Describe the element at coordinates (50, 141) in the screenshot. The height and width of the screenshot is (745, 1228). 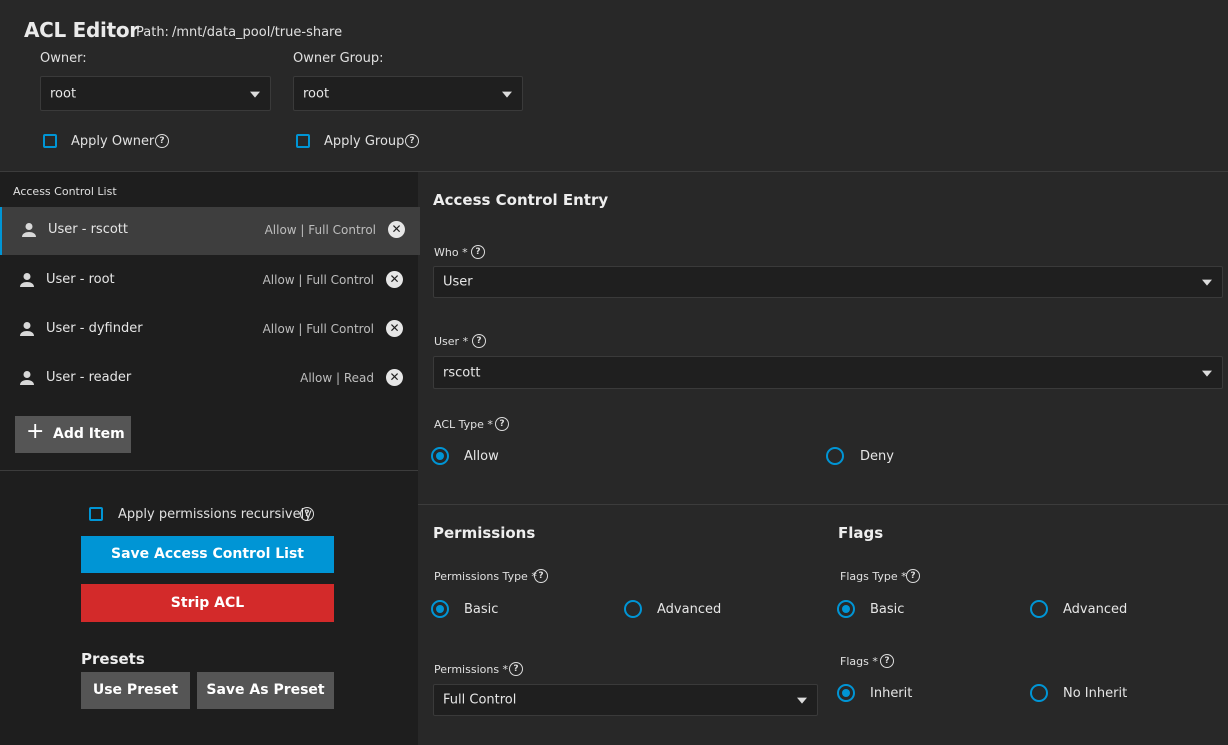
I see `apply-owner-checkbox` at that location.